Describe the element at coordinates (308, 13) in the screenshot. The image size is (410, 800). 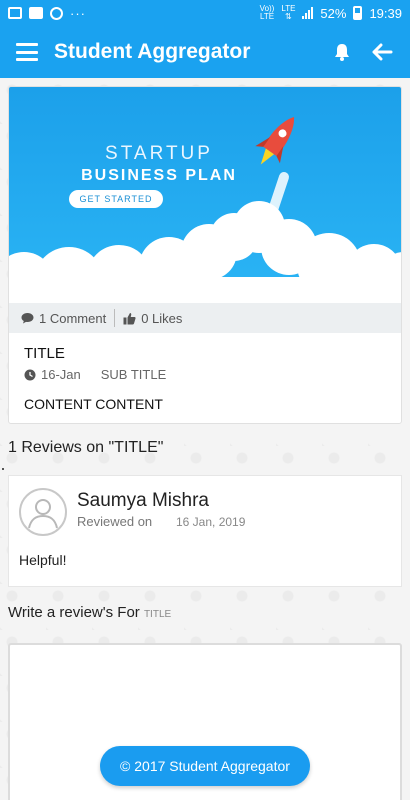
I see `signal-icon` at that location.